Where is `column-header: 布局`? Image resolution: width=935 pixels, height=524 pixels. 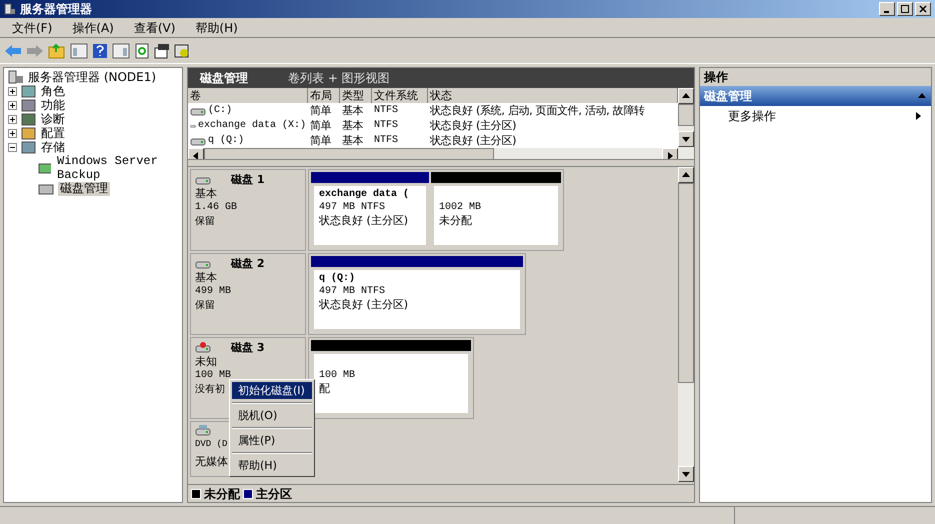 column-header: 布局 is located at coordinates (324, 95).